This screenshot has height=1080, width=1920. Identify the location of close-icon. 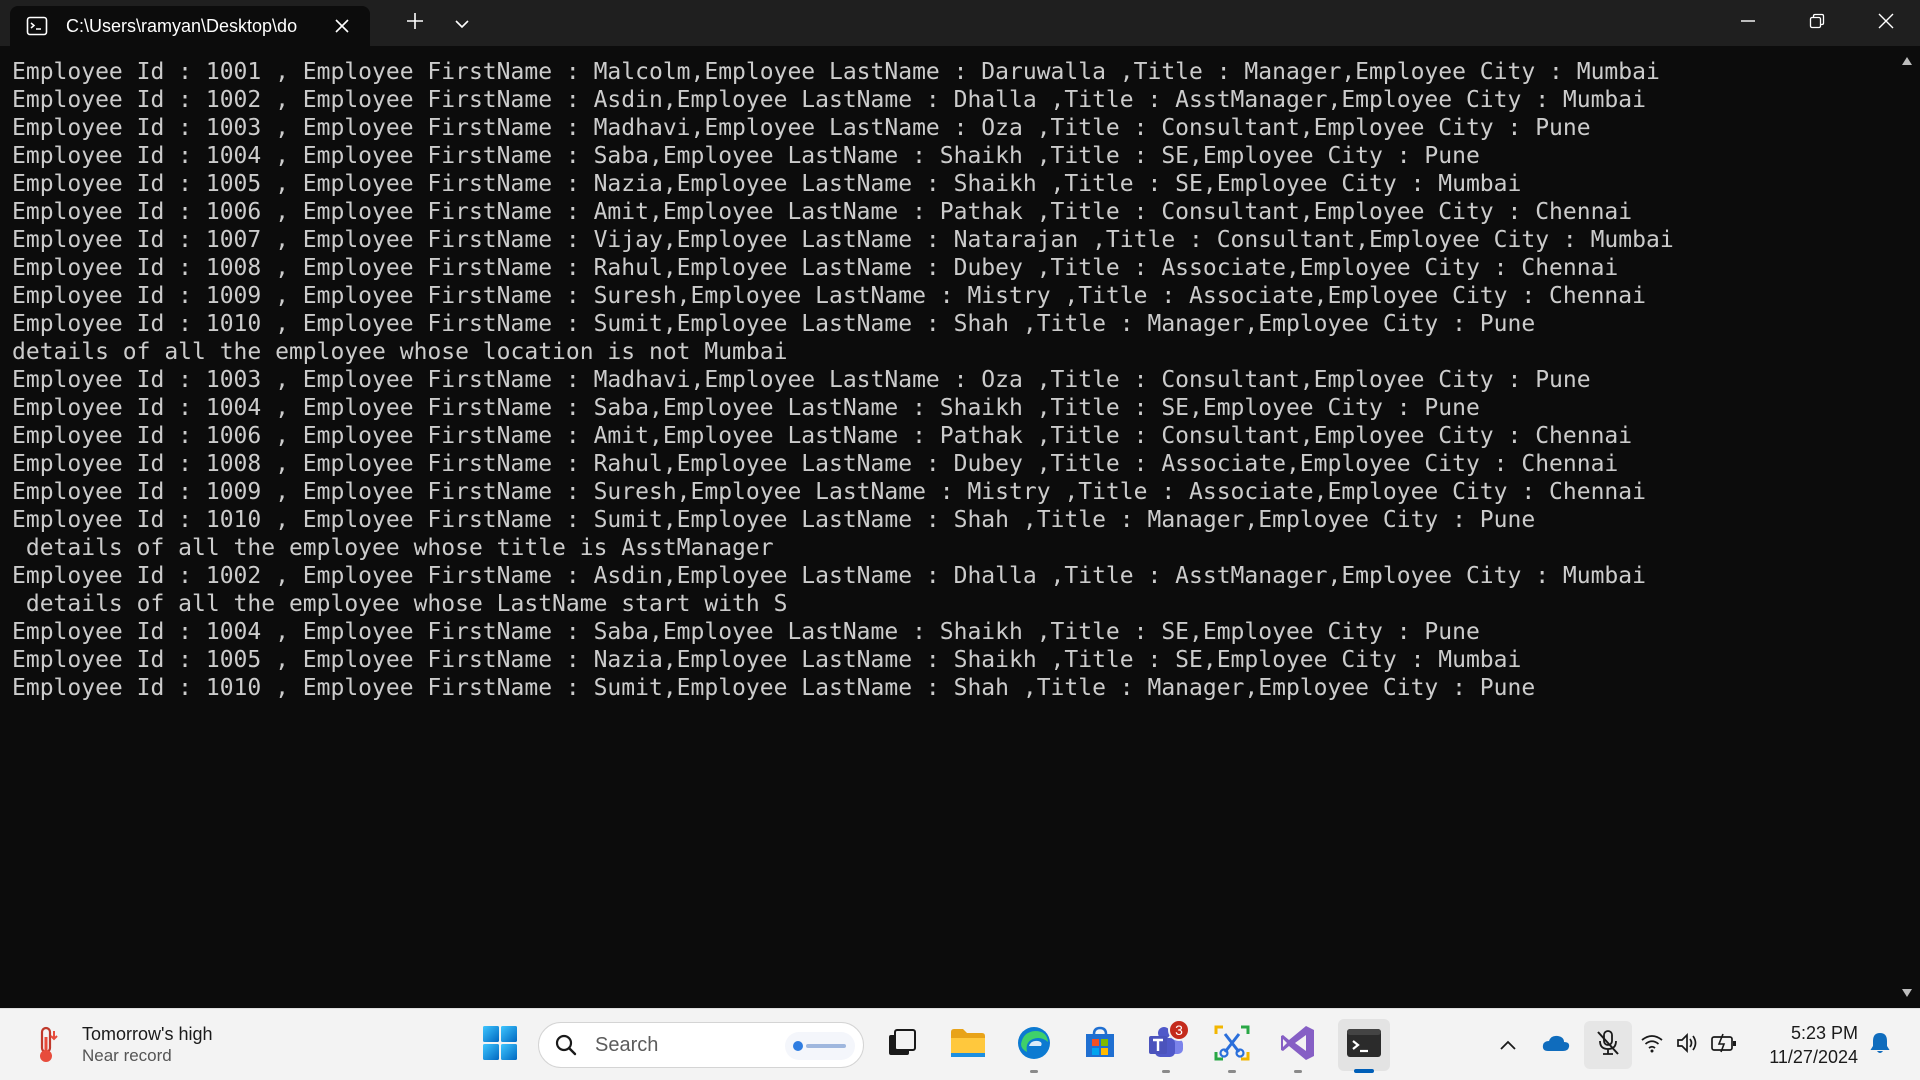
(1886, 23).